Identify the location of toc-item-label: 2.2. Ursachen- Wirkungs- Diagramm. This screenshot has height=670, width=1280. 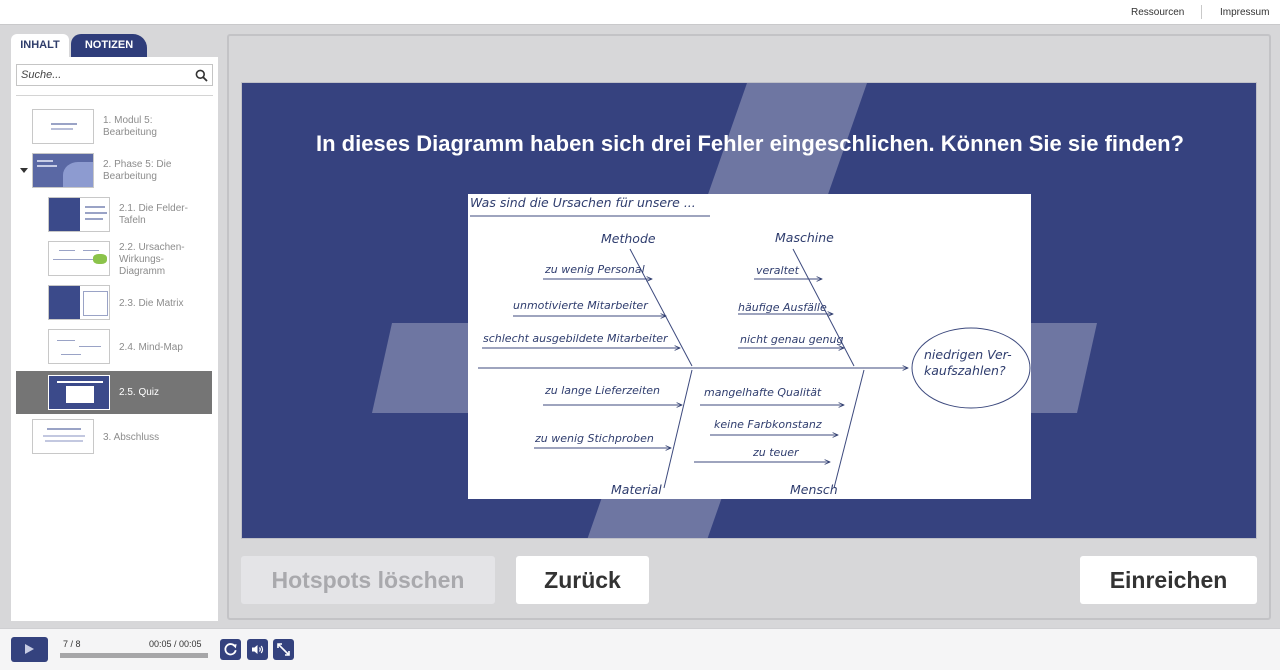
(152, 259).